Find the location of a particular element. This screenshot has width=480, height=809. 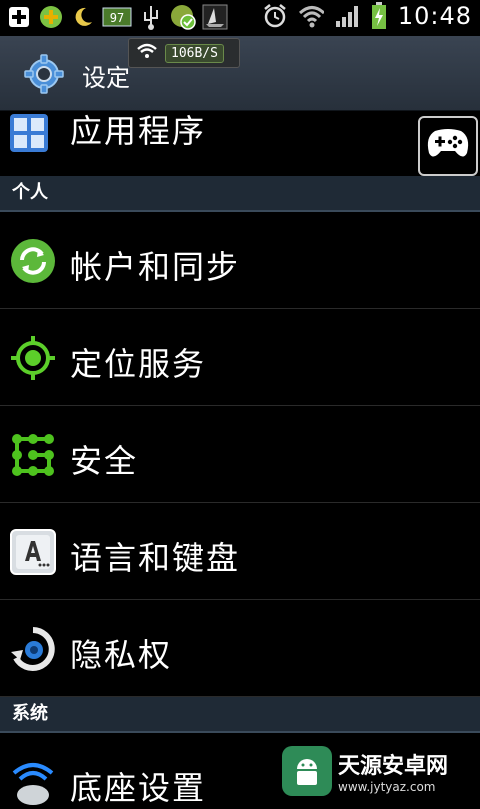

game-controller-button is located at coordinates (448, 146).